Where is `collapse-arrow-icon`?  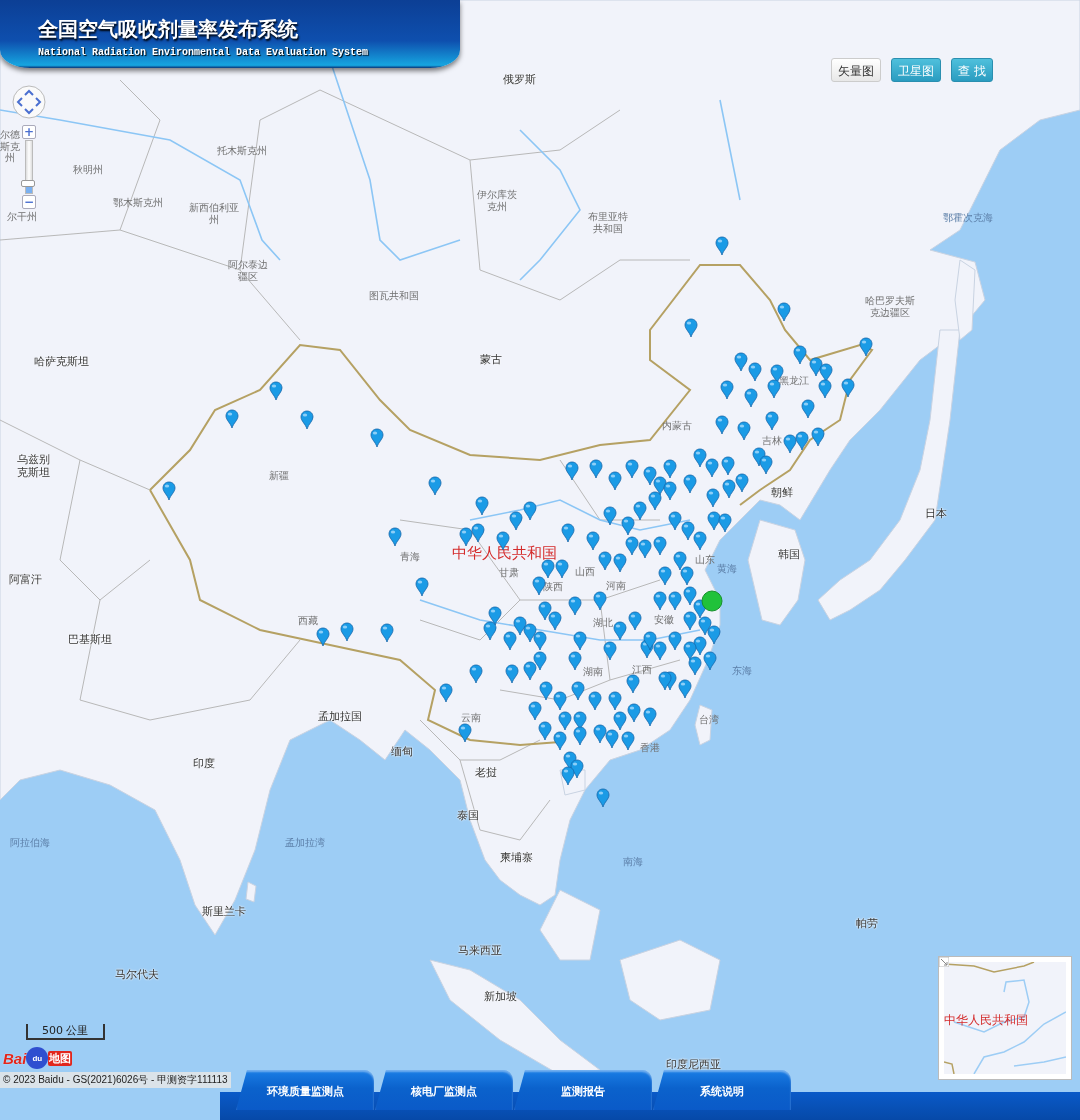
collapse-arrow-icon is located at coordinates (944, 962).